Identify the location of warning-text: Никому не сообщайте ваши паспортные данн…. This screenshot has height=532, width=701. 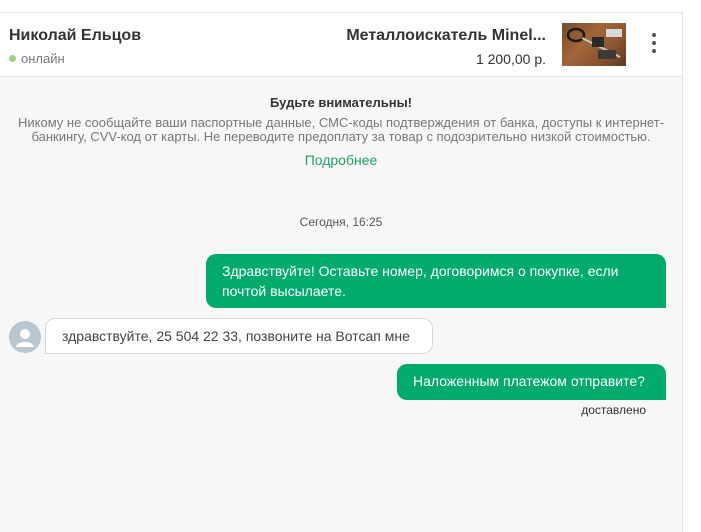
(340, 129).